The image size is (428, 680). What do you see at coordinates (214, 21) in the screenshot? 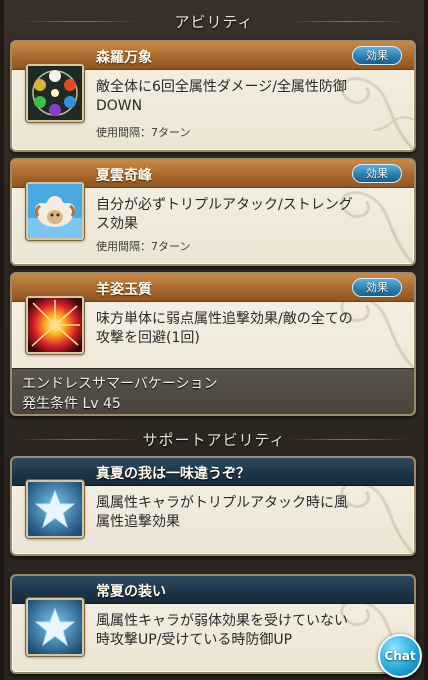
I see `abilities-section-title: アビリティ` at bounding box center [214, 21].